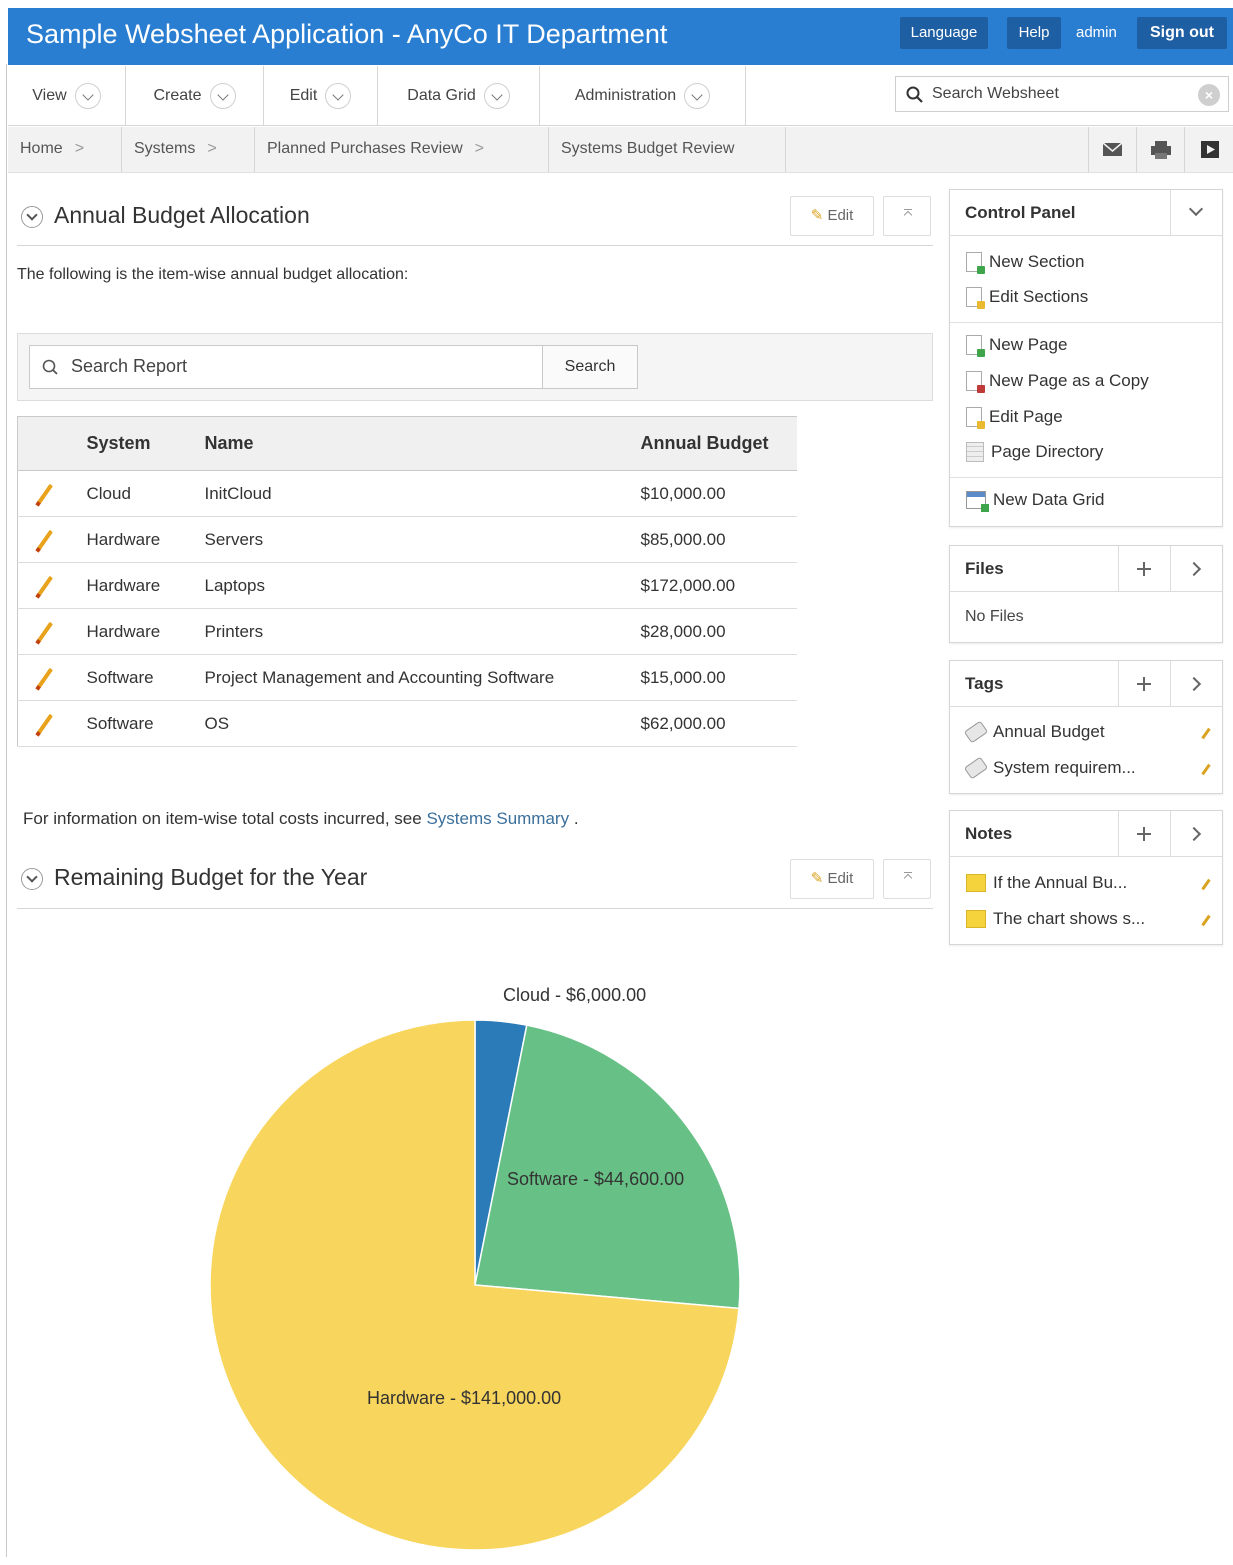 Image resolution: width=1233 pixels, height=1565 pixels. What do you see at coordinates (1047, 451) in the screenshot?
I see `page-directory-label: Page Directory` at bounding box center [1047, 451].